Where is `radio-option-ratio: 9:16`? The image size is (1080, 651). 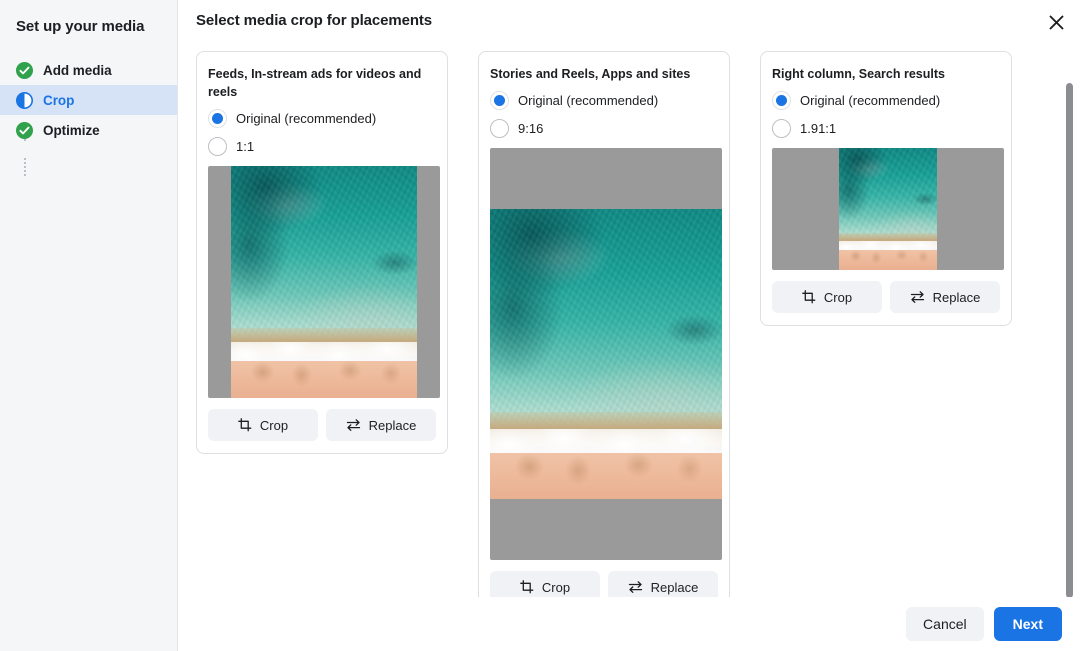 radio-option-ratio: 9:16 is located at coordinates (604, 128).